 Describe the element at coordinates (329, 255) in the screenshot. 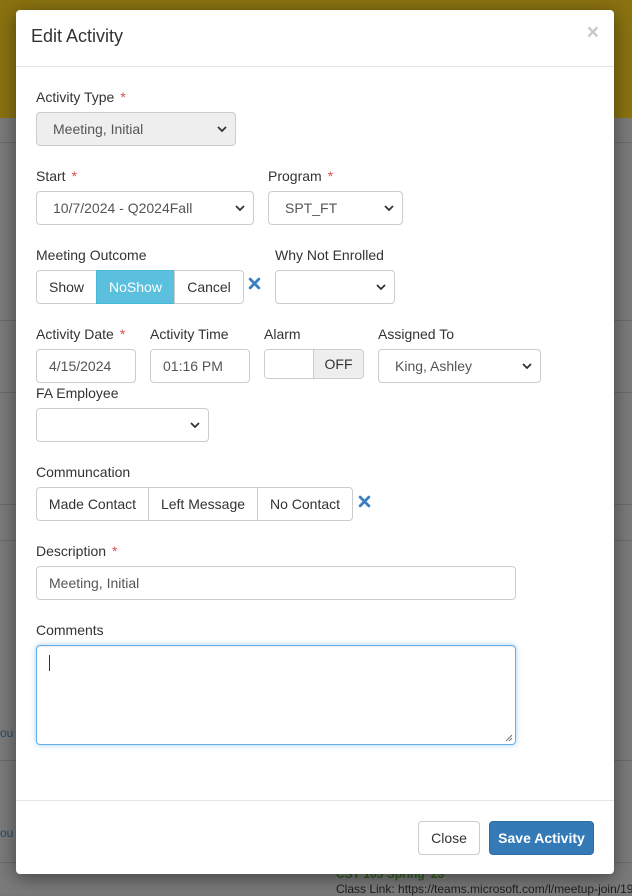

I see `why-not-enrolled-label: Why Not Enrolled` at that location.